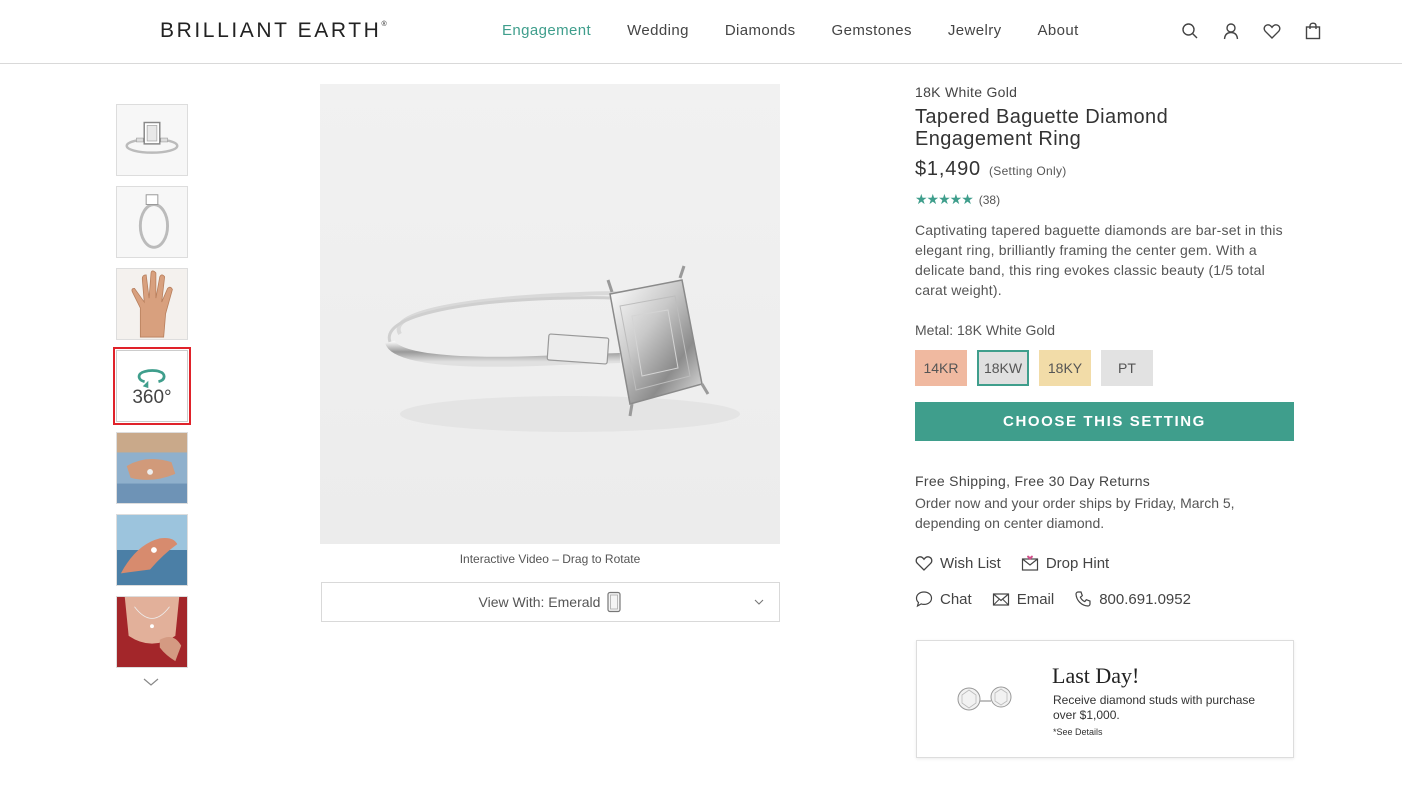 Image resolution: width=1402 pixels, height=791 pixels. I want to click on chat-link: Chat, so click(943, 599).